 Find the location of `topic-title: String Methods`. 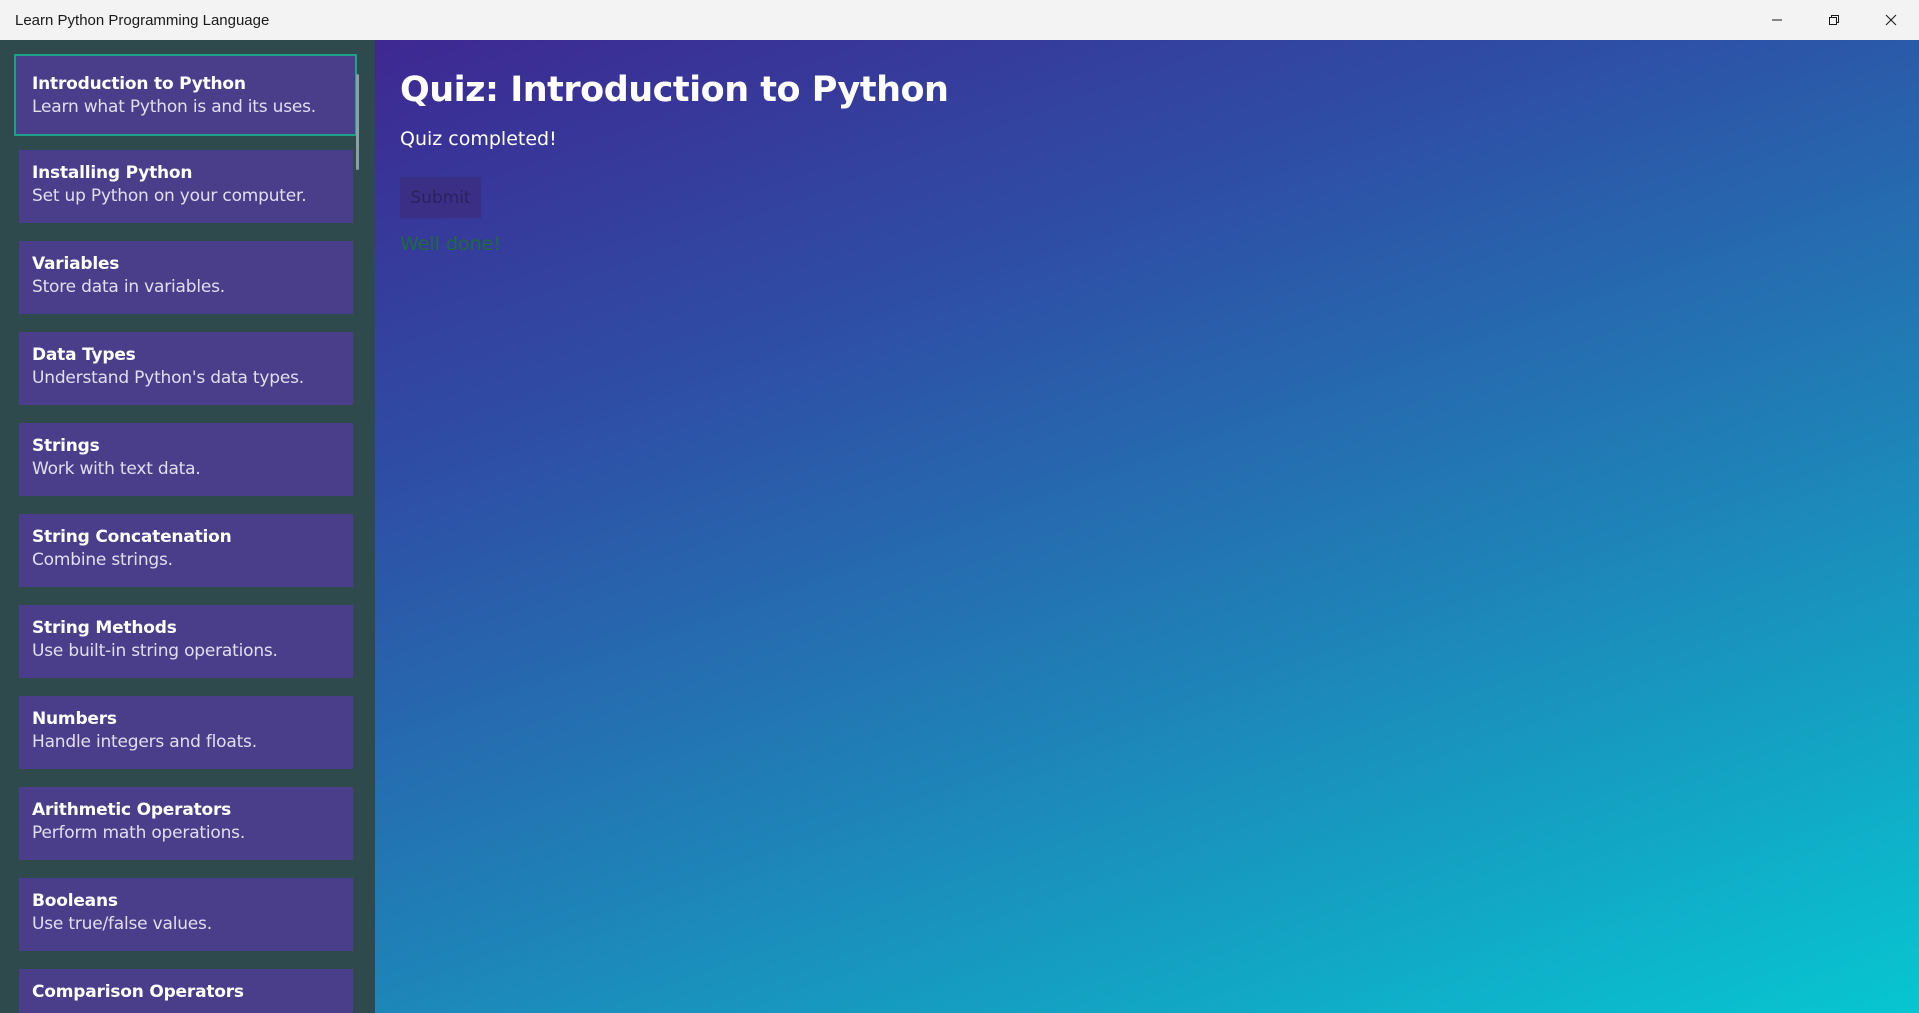

topic-title: String Methods is located at coordinates (104, 628).